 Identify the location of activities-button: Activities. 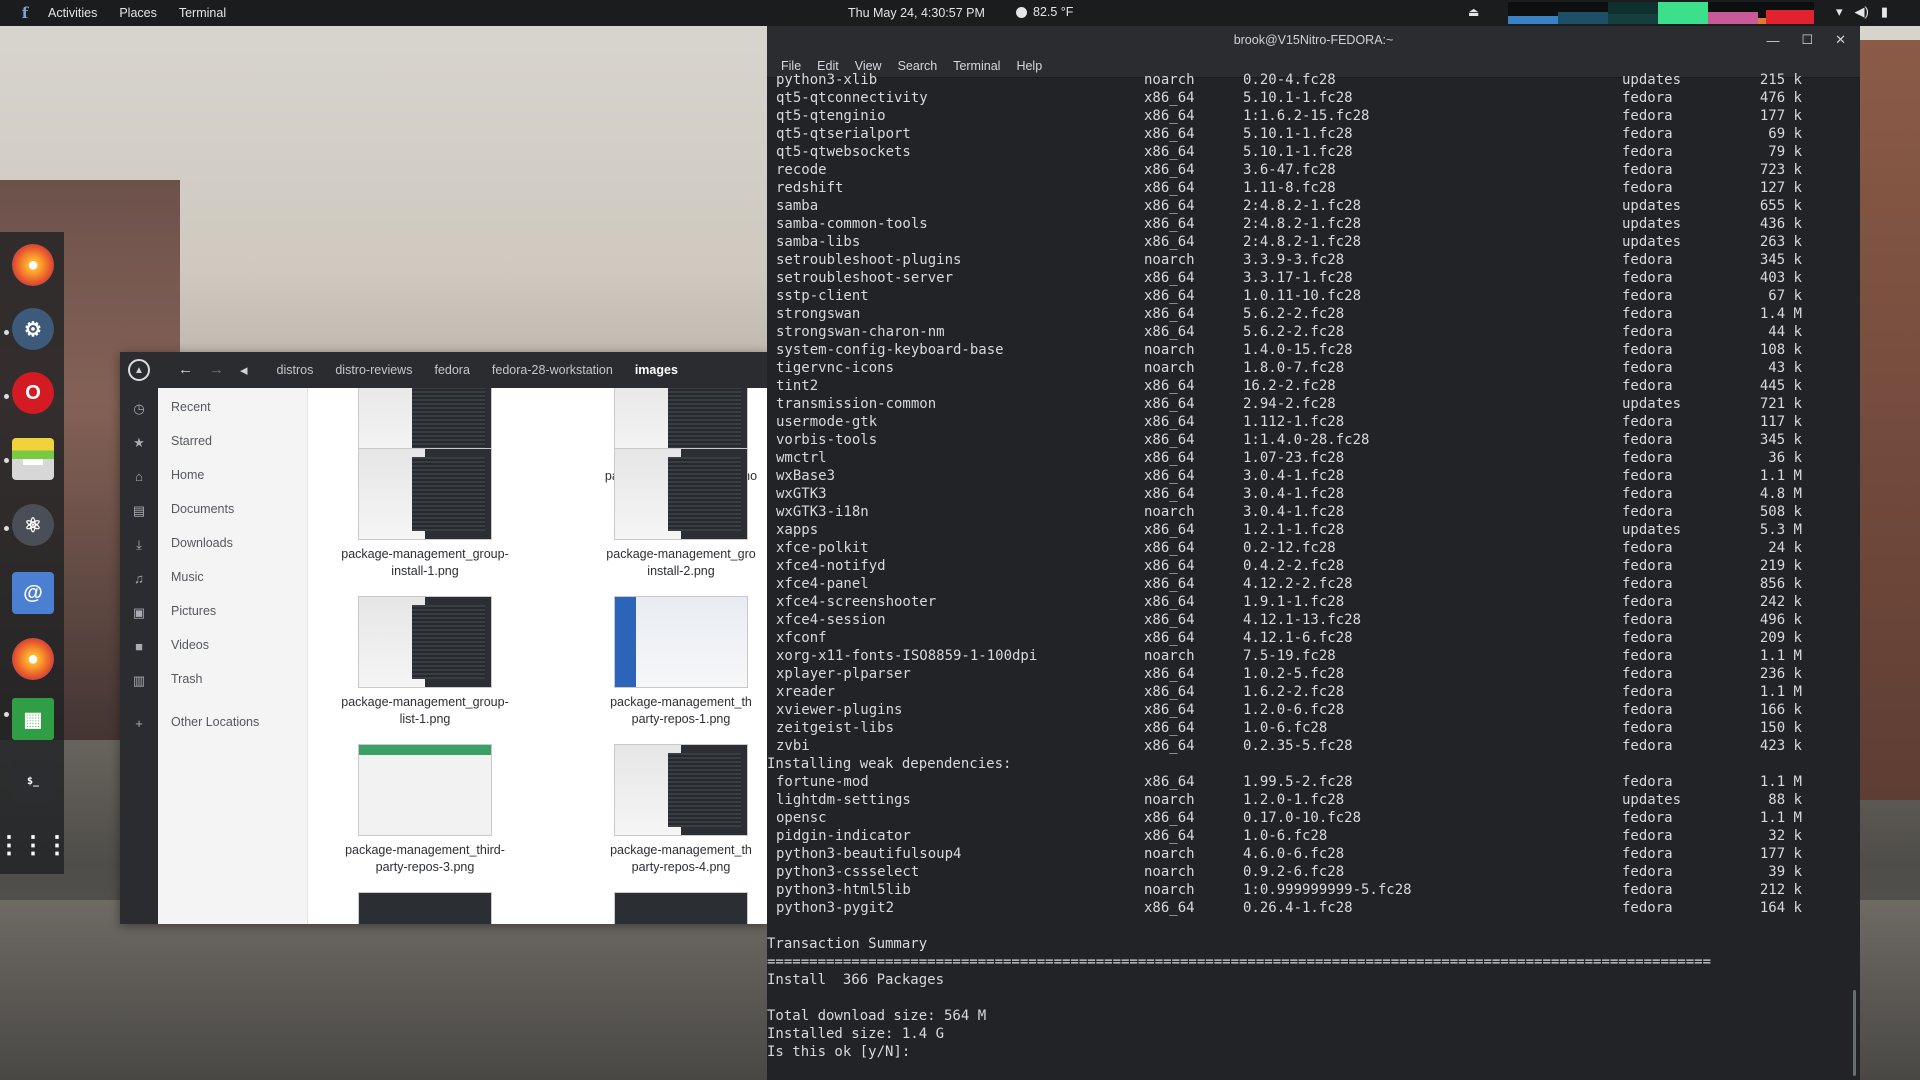
(72, 13).